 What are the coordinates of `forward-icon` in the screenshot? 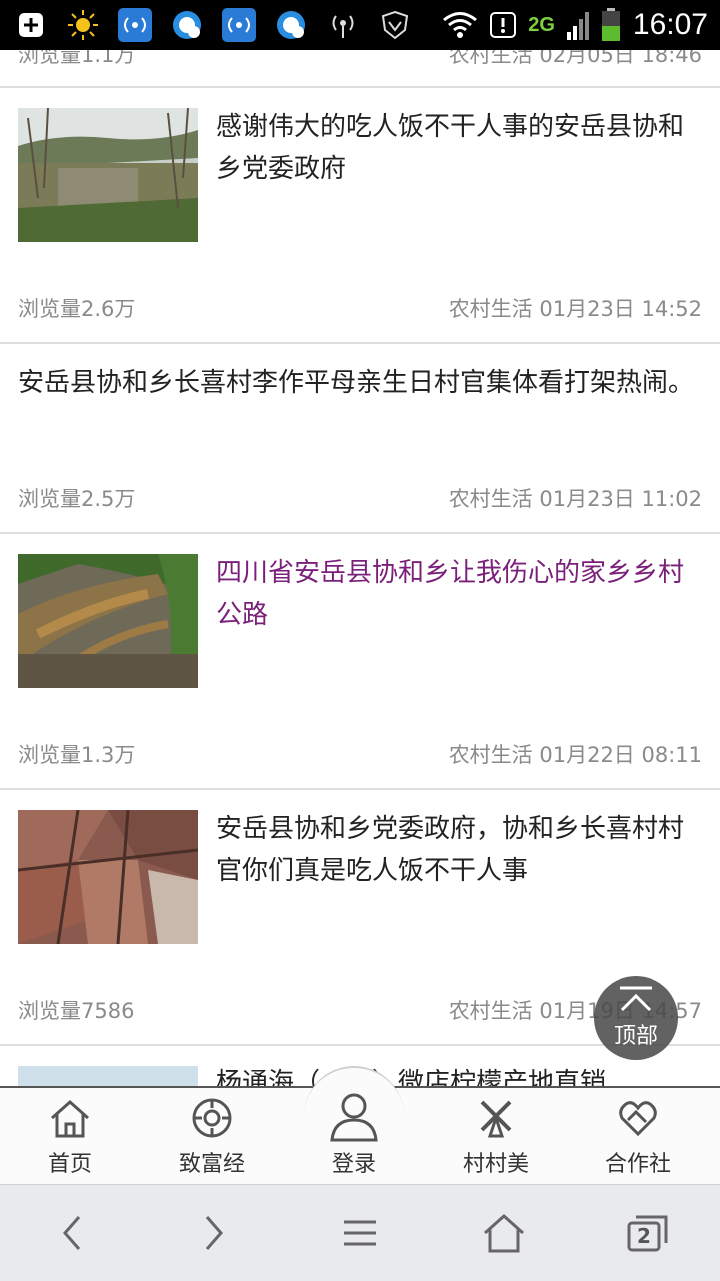 It's located at (214, 1233).